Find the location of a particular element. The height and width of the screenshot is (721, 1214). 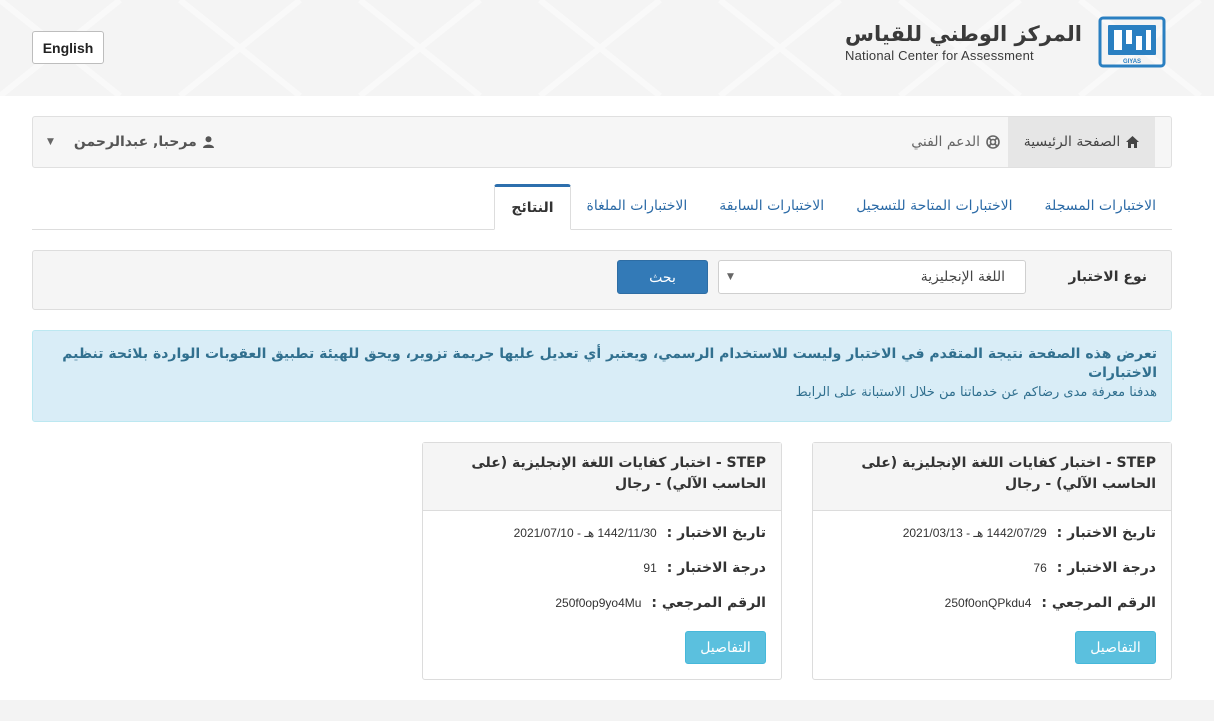

reference-number-row: الرقم المرجعي : 250f0onQPkdu4 is located at coordinates (1050, 603).